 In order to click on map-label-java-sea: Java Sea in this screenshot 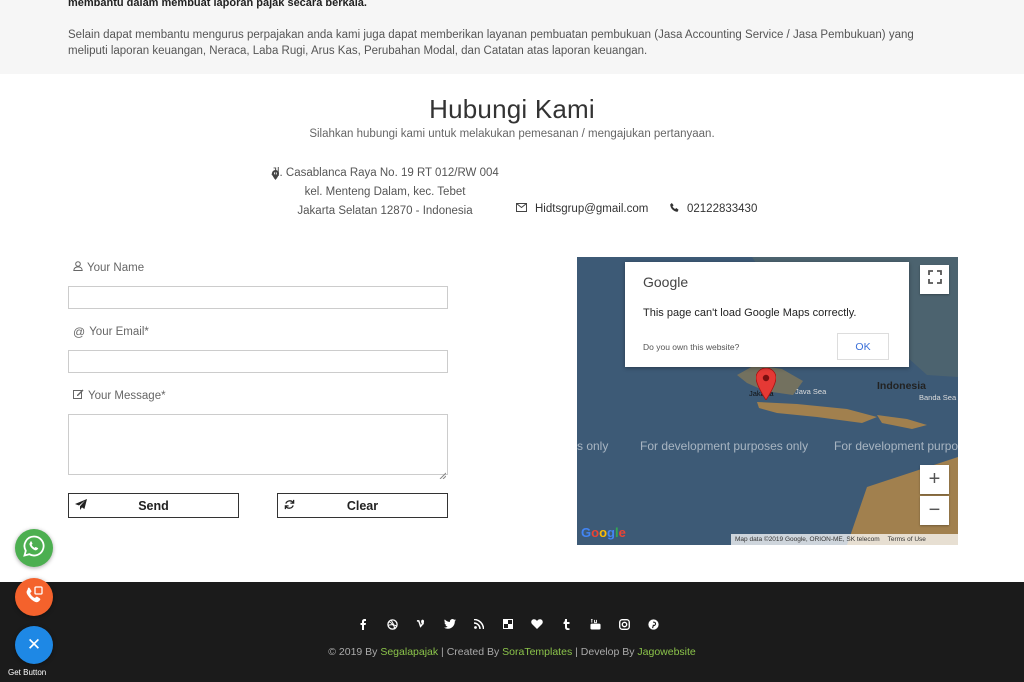, I will do `click(811, 391)`.